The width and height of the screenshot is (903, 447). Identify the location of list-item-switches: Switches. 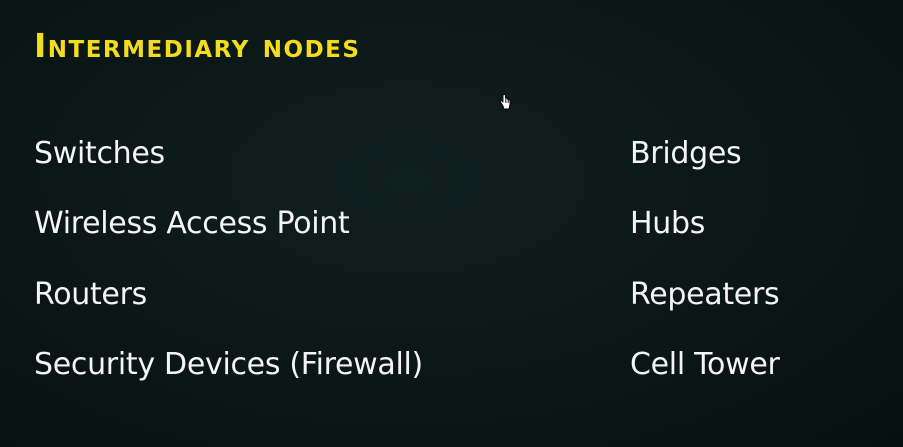
(99, 153).